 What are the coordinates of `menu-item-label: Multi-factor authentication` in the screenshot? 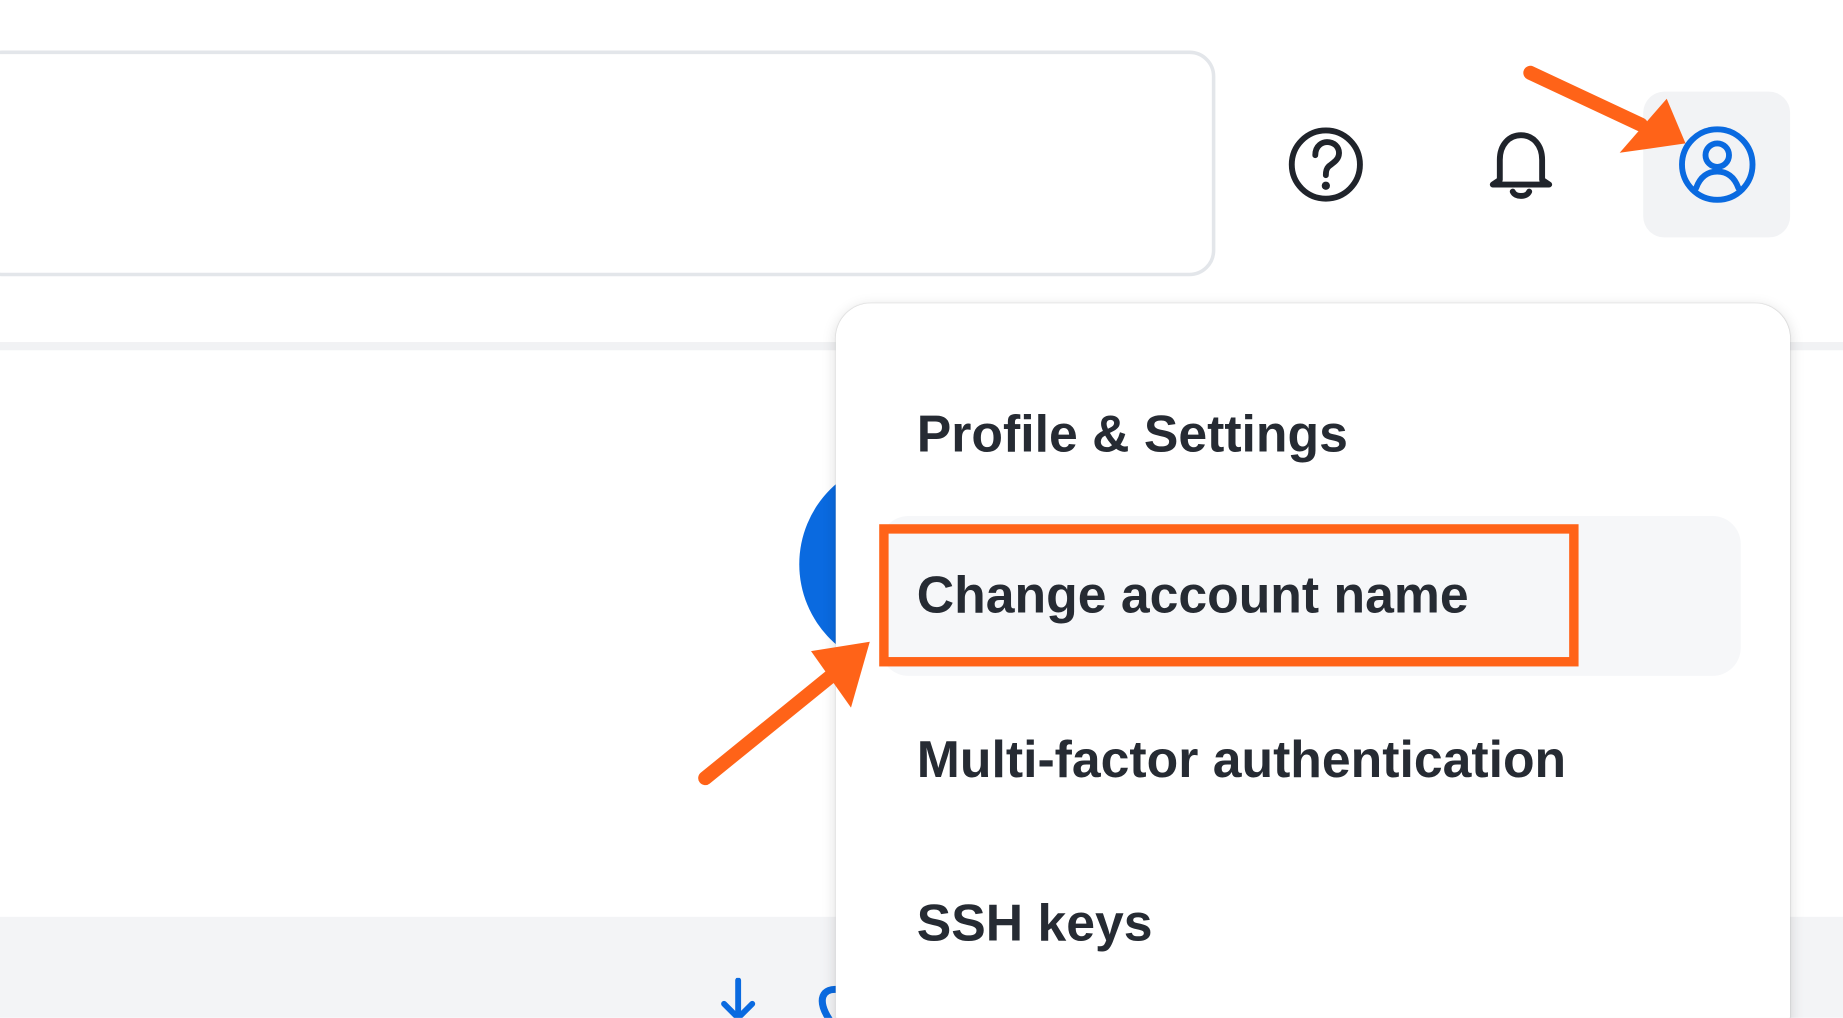 It's located at (1241, 760).